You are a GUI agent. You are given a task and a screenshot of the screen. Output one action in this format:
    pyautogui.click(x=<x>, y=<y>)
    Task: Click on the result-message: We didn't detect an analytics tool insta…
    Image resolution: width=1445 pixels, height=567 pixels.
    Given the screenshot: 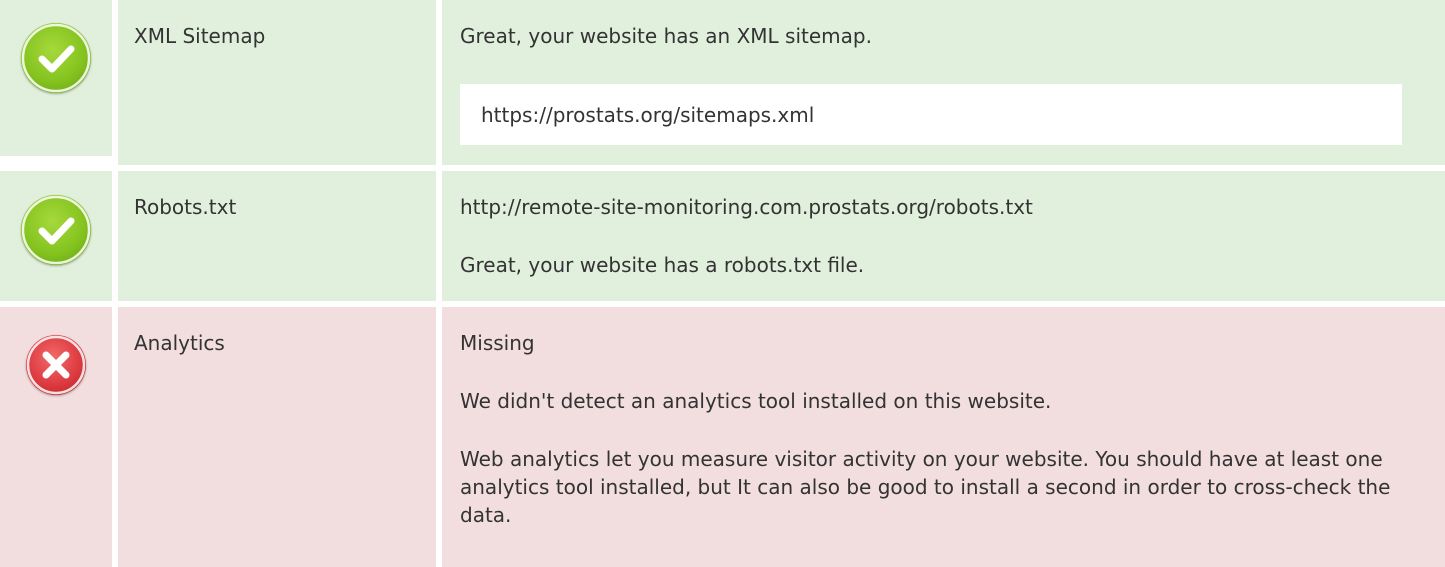 What is the action you would take?
    pyautogui.click(x=756, y=401)
    